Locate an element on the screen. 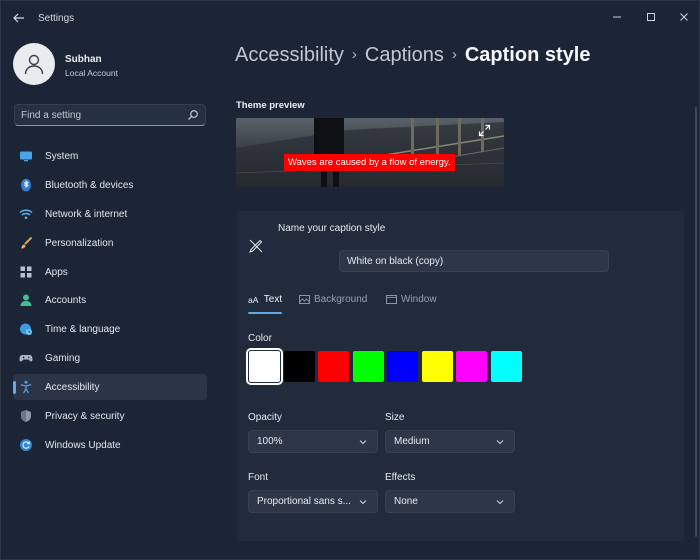  opacity-dropdown: 100% is located at coordinates (313, 441).